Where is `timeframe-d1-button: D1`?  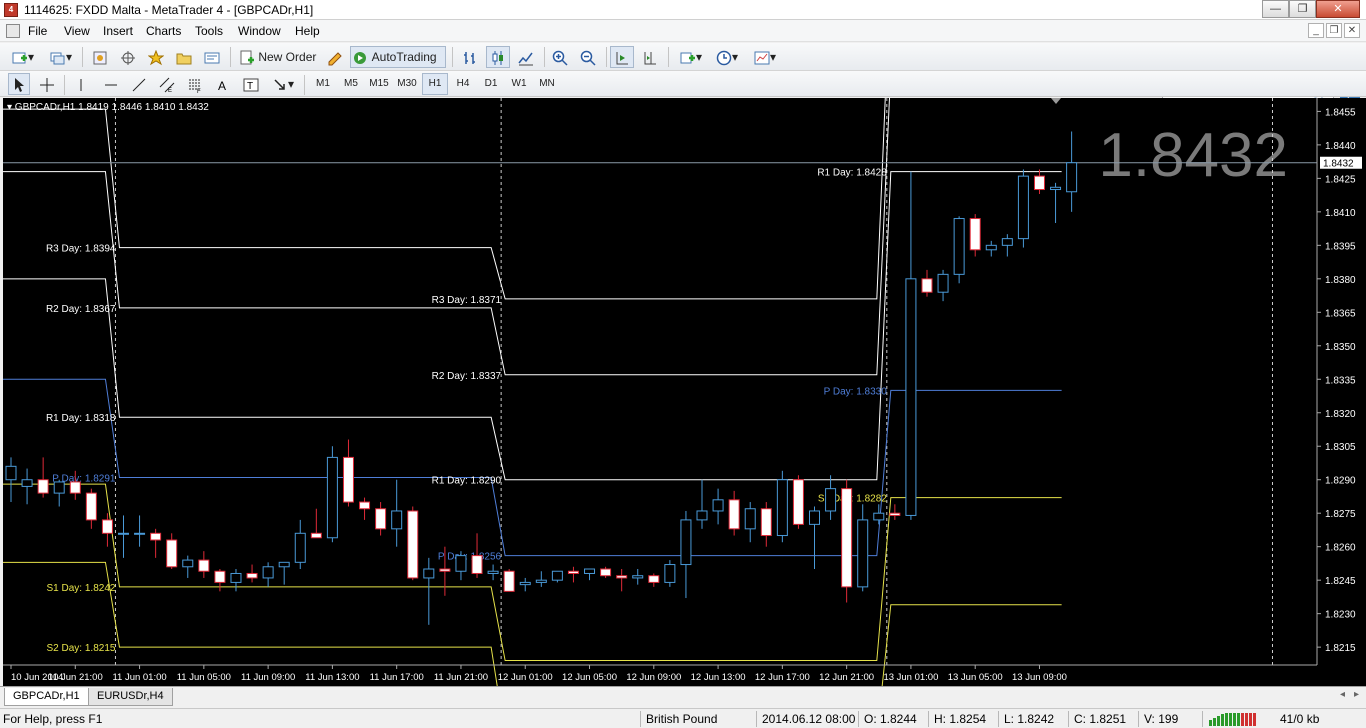
timeframe-d1-button: D1 is located at coordinates (491, 84).